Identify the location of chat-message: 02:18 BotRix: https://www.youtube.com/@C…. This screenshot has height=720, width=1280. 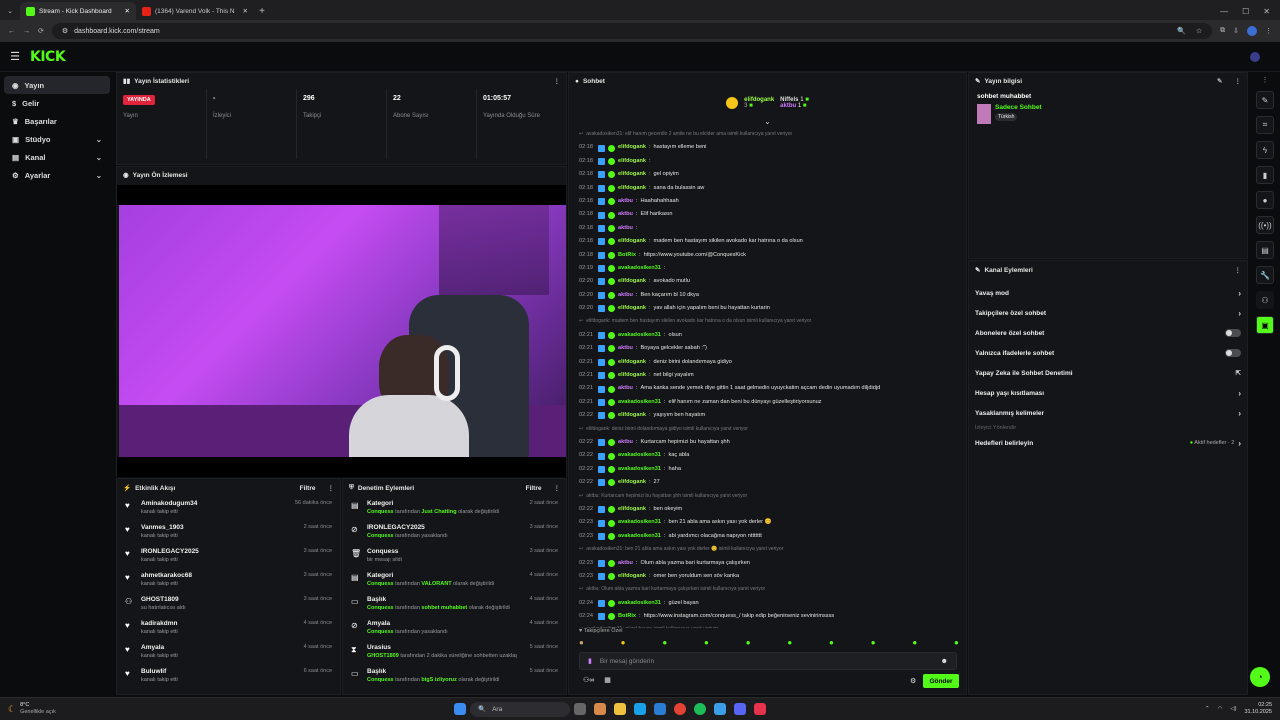
(771, 255).